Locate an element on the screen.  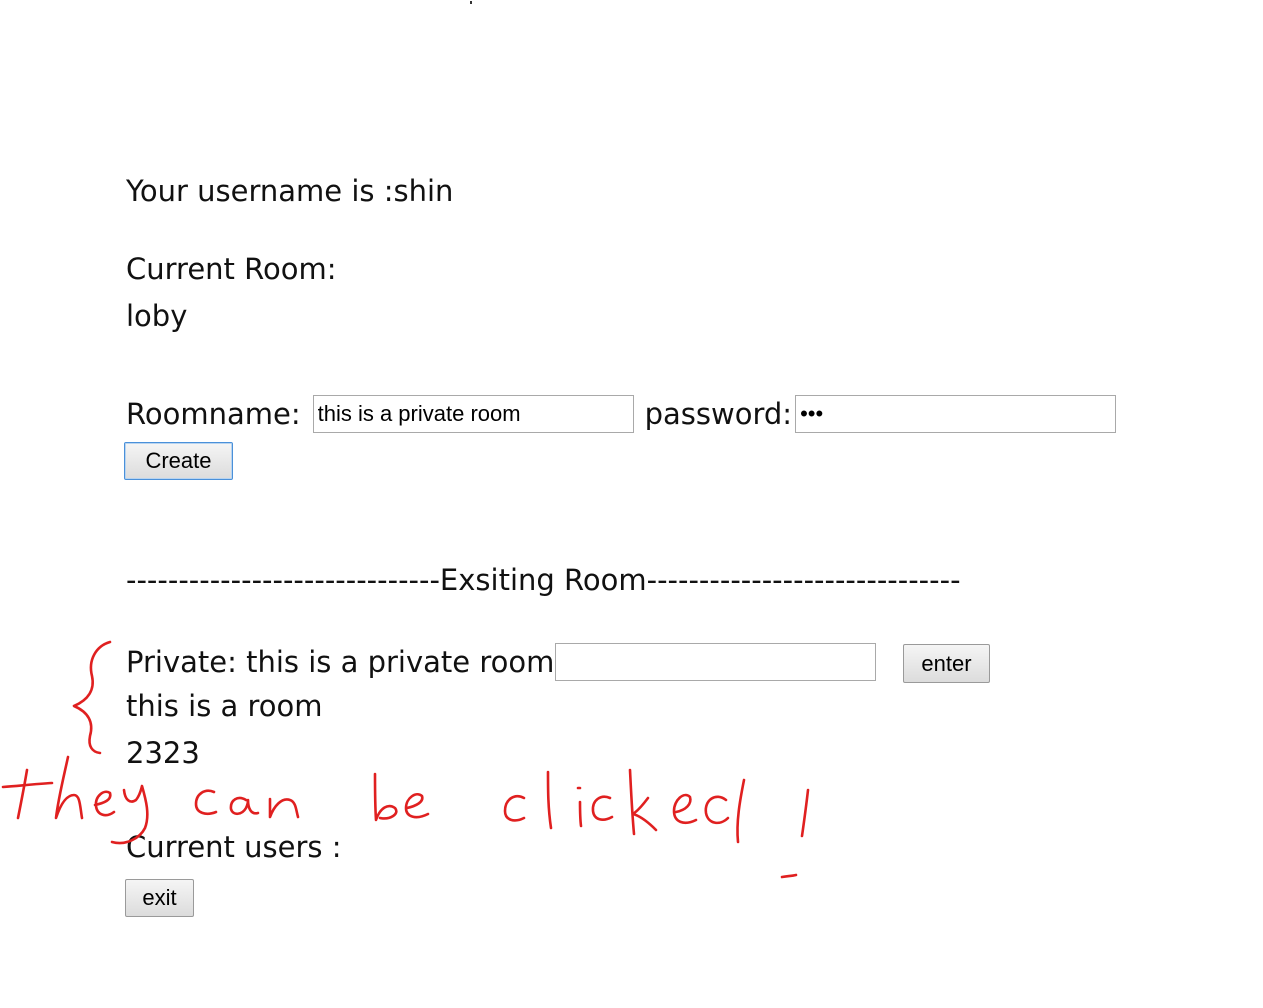
room-list-item: 2323 is located at coordinates (163, 753).